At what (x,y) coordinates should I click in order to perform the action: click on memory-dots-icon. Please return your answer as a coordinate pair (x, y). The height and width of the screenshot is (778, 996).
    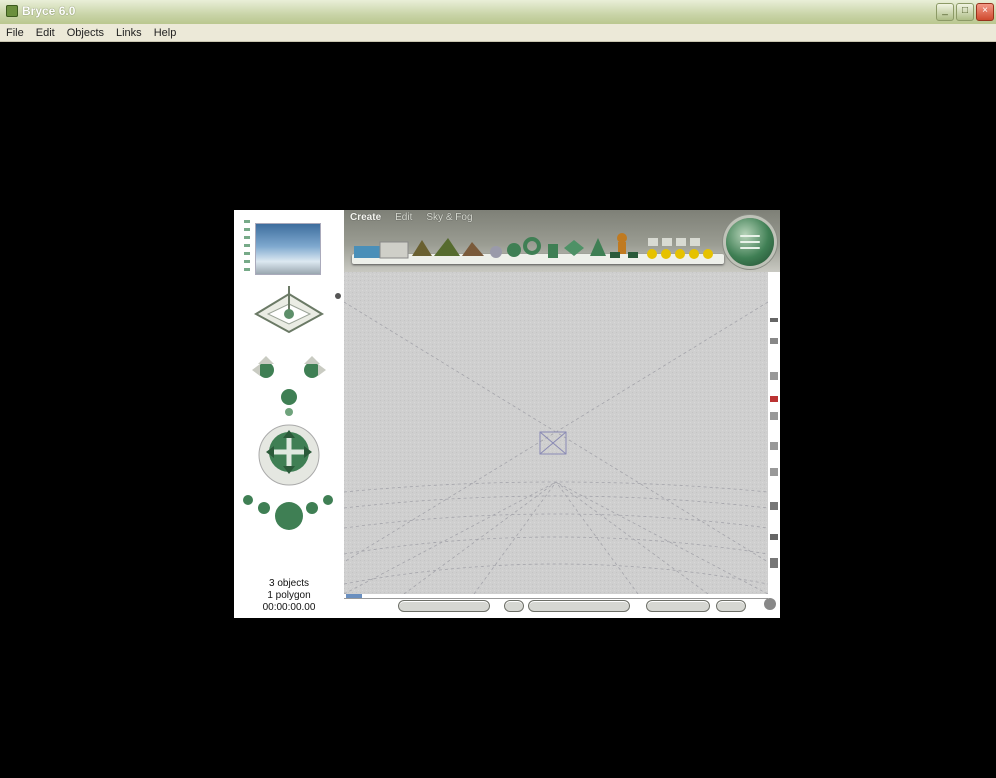
    Looking at the image, I should click on (774, 506).